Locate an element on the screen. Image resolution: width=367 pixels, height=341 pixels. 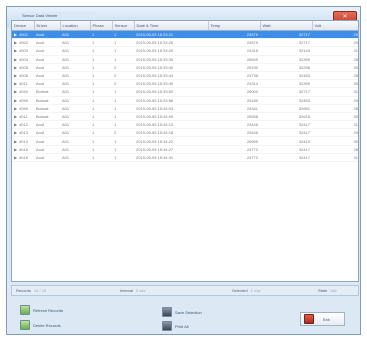
table-cell-device: ▶ 4014 is located at coordinates (23, 141).